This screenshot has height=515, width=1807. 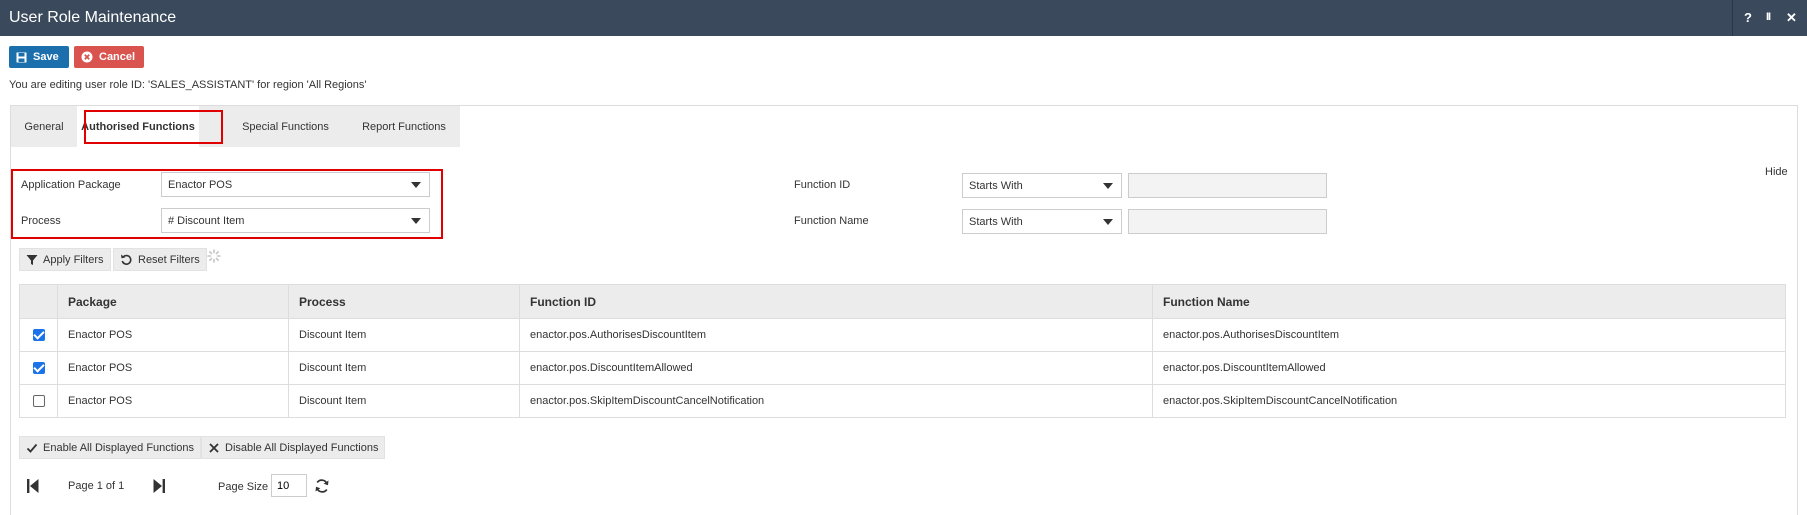 I want to click on disable-all-displayed-label: Disable All Displayed Functions, so click(x=302, y=447).